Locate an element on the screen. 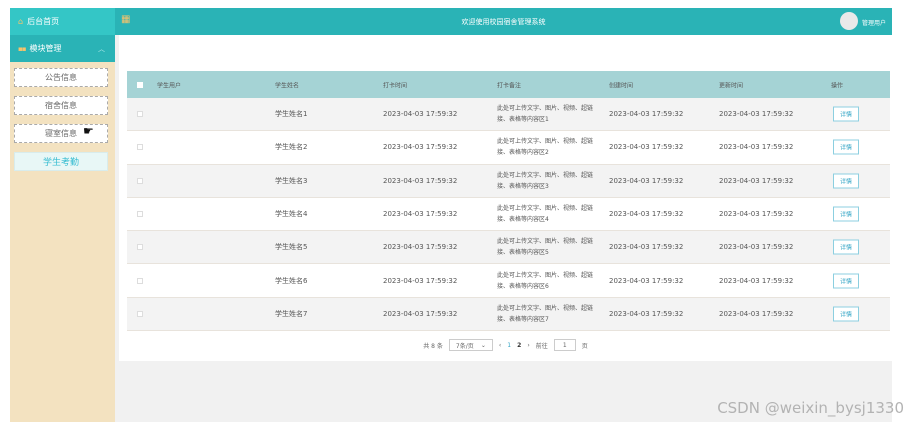 The image size is (912, 430). sidebar-item-label: 公告信息 is located at coordinates (61, 77).